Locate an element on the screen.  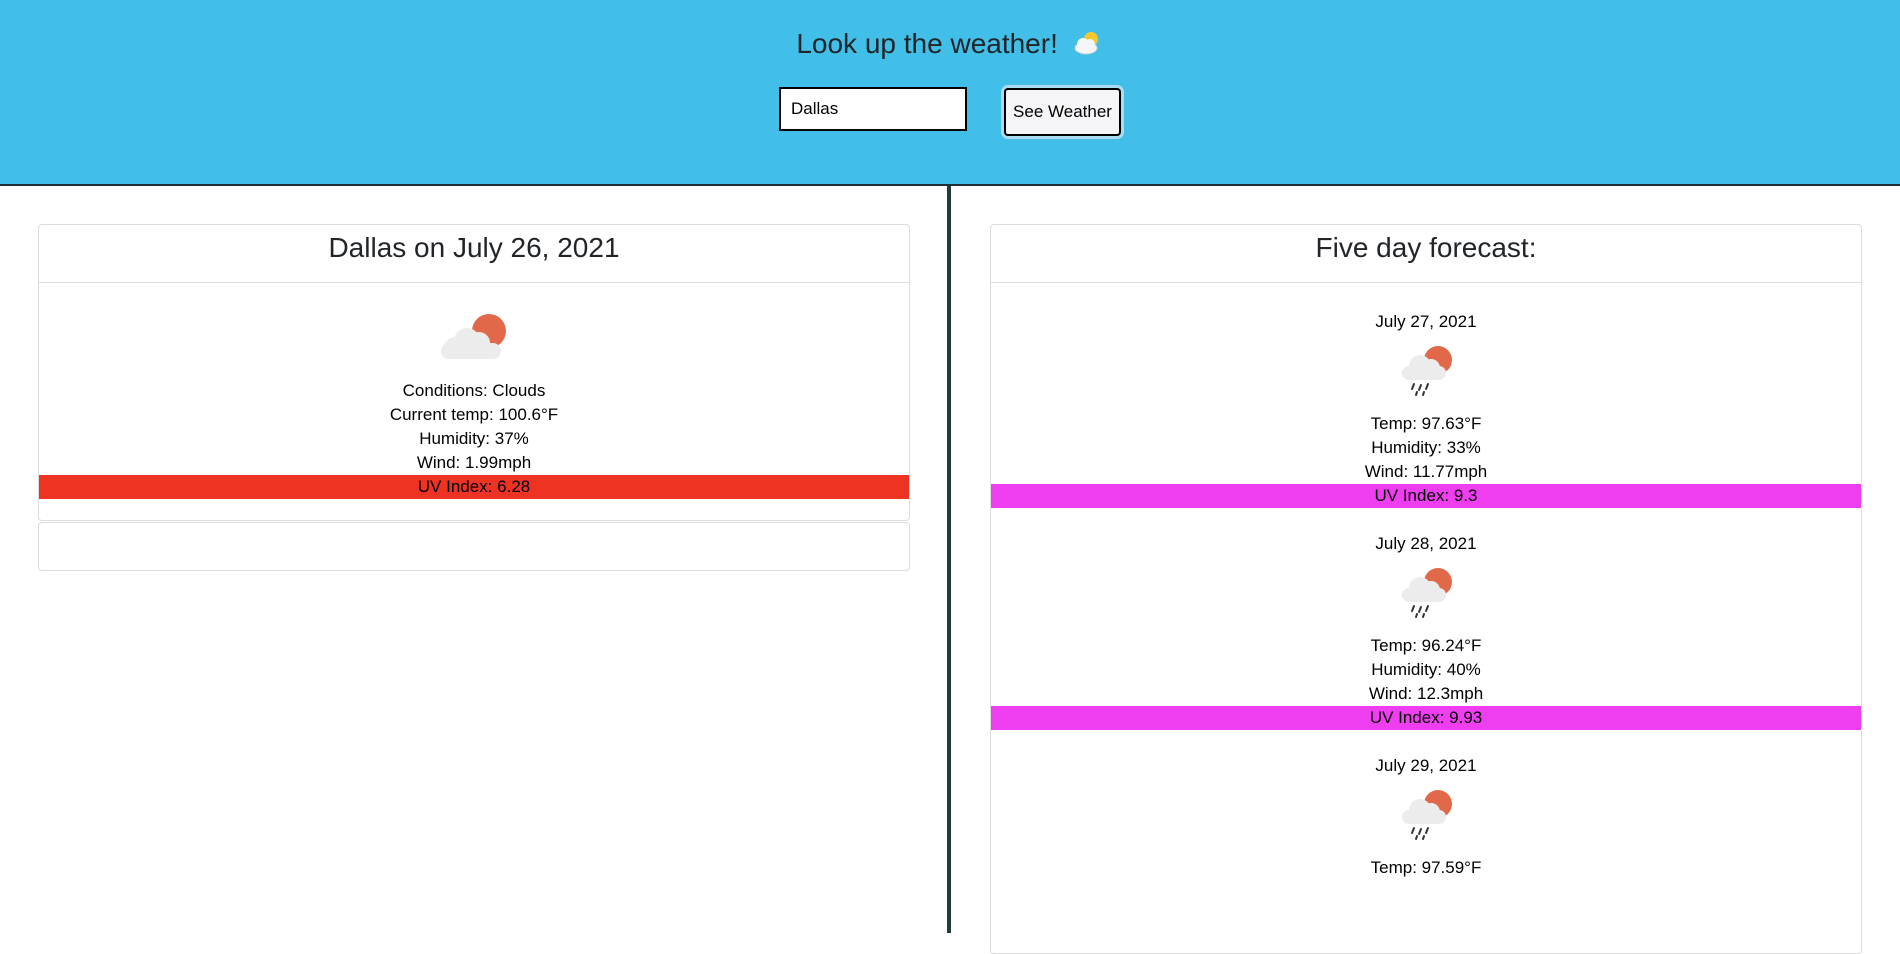
page-title: Look up the weather! is located at coordinates (950, 46).